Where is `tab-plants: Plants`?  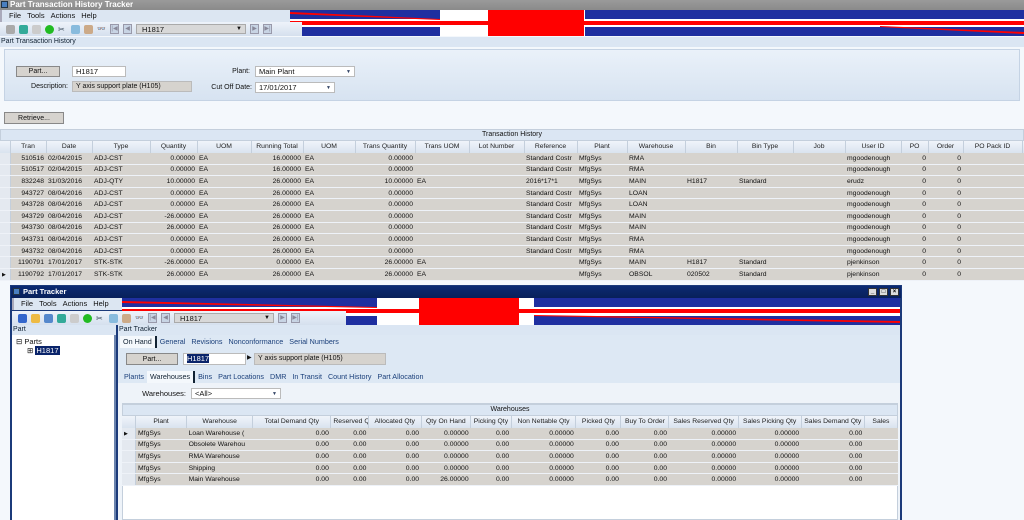
tab-plants: Plants is located at coordinates (134, 377).